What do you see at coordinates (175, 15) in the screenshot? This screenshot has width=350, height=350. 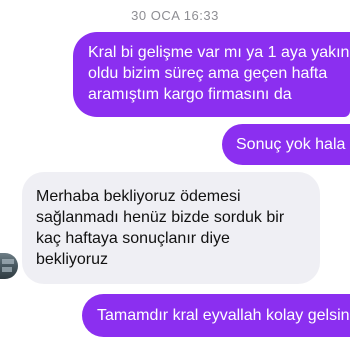 I see `message-timestamp: 30 OCA 16:33` at bounding box center [175, 15].